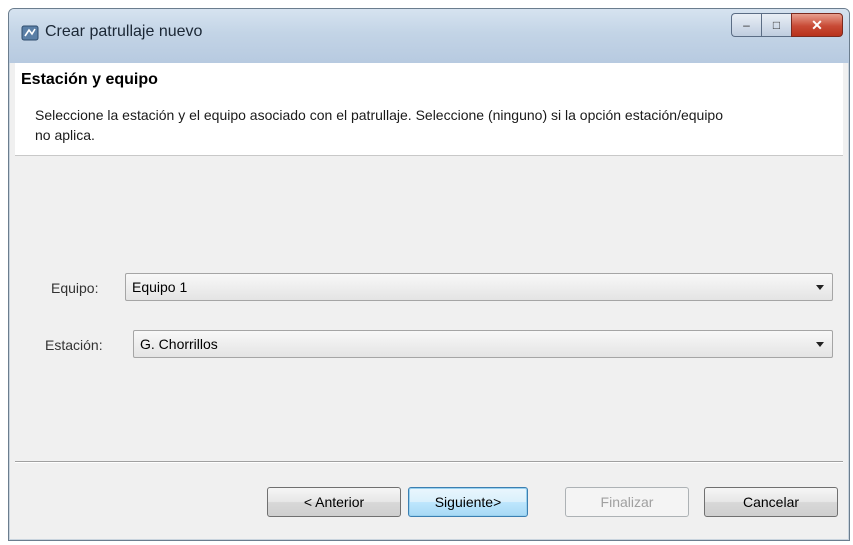 The image size is (853, 545). Describe the element at coordinates (468, 502) in the screenshot. I see `next-button: Siguiente>` at that location.